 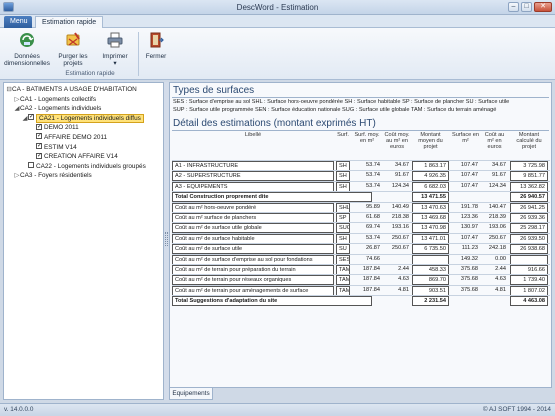 I want to click on window-titlebar: DescWord - Estimation – □ ✕, so click(x=277, y=7).